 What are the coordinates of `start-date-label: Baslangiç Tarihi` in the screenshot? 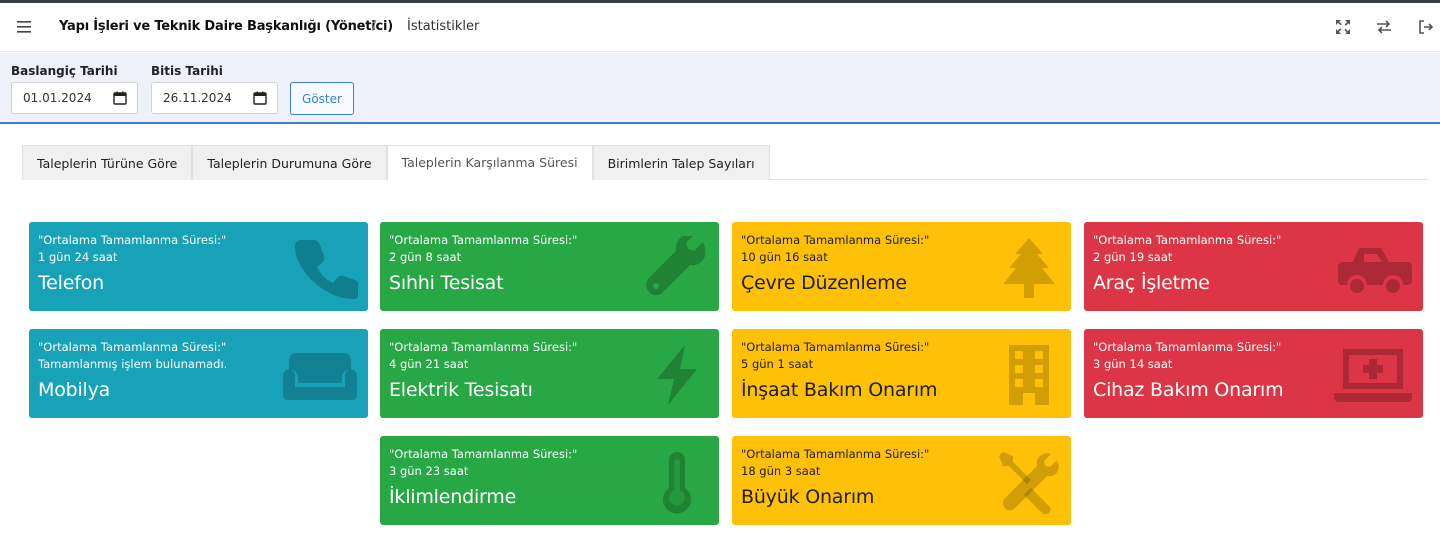 It's located at (64, 71).